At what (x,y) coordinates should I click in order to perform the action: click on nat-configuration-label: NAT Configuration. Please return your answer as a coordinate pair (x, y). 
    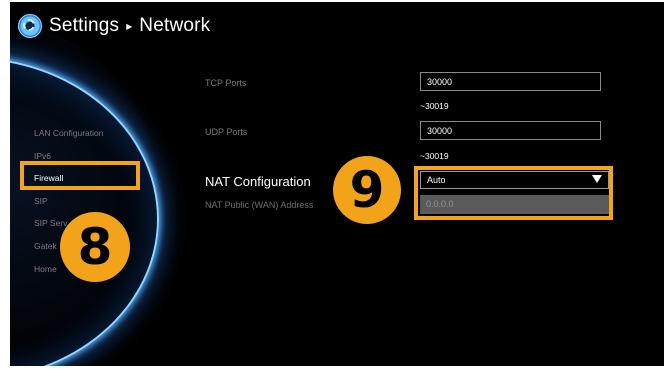
    Looking at the image, I should click on (258, 181).